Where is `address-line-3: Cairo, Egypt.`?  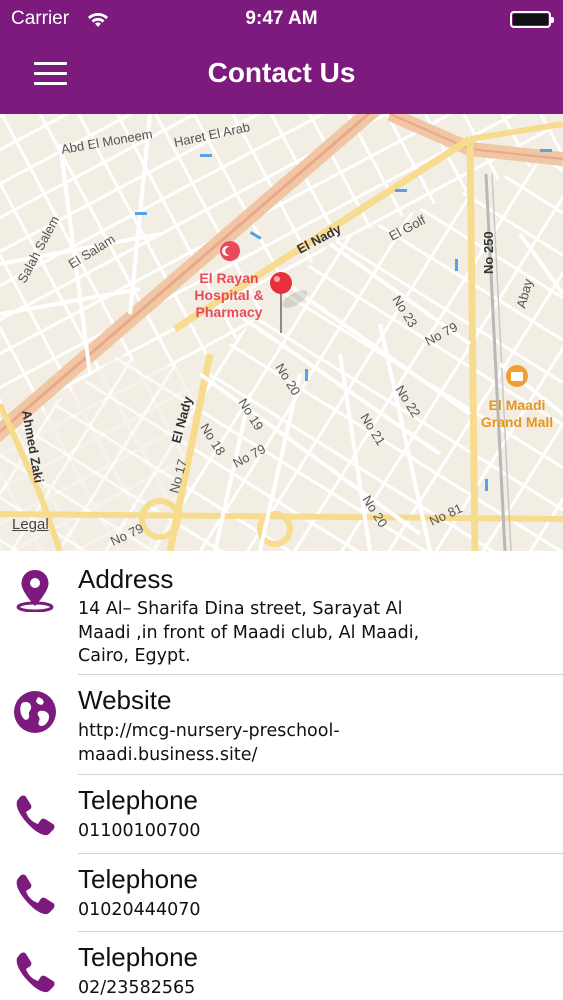 address-line-3: Cairo, Egypt. is located at coordinates (134, 656).